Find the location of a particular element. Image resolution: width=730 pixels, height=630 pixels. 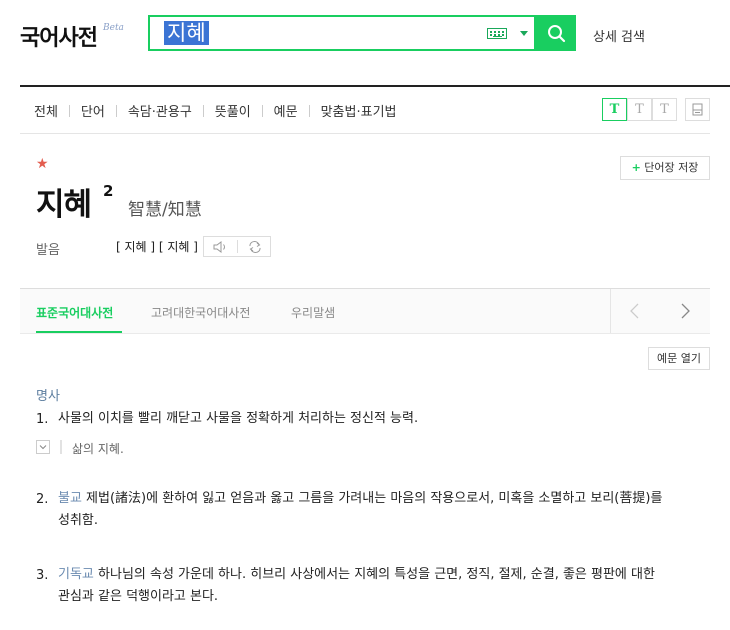

nav-divider is located at coordinates (365, 133).